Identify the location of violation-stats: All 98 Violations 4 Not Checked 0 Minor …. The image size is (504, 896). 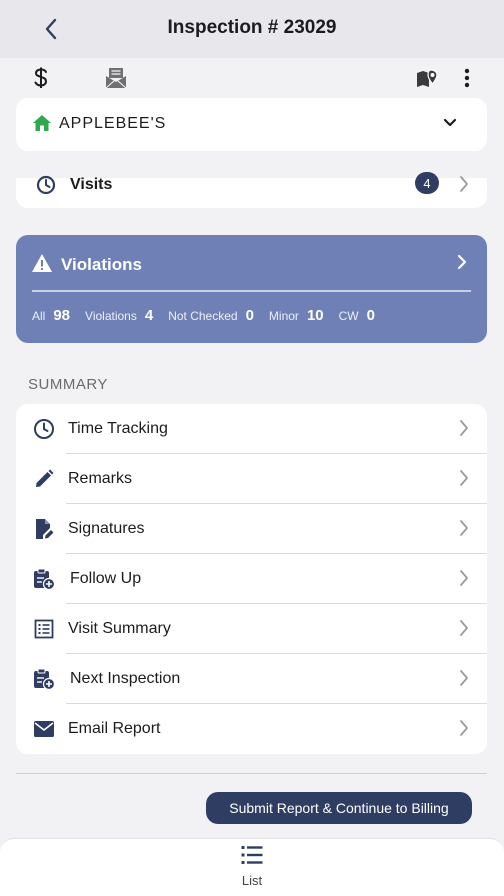
(211, 315).